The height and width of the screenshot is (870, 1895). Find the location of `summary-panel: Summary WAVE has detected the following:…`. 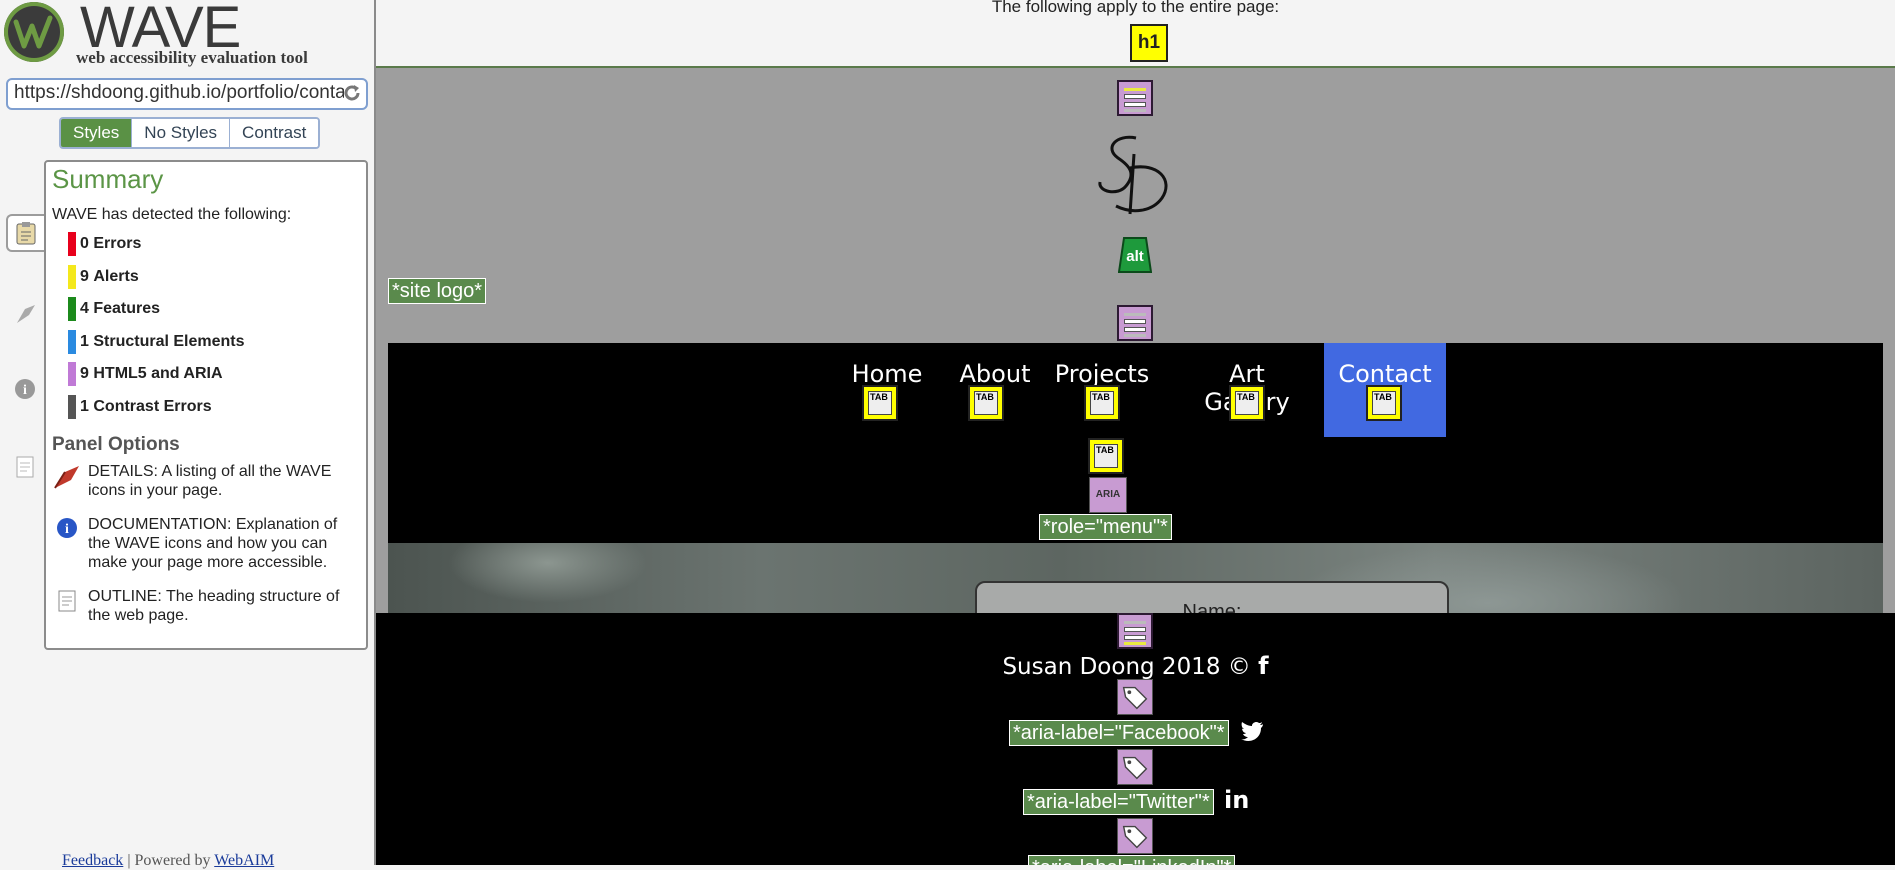

summary-panel: Summary WAVE has detected the following:… is located at coordinates (206, 405).